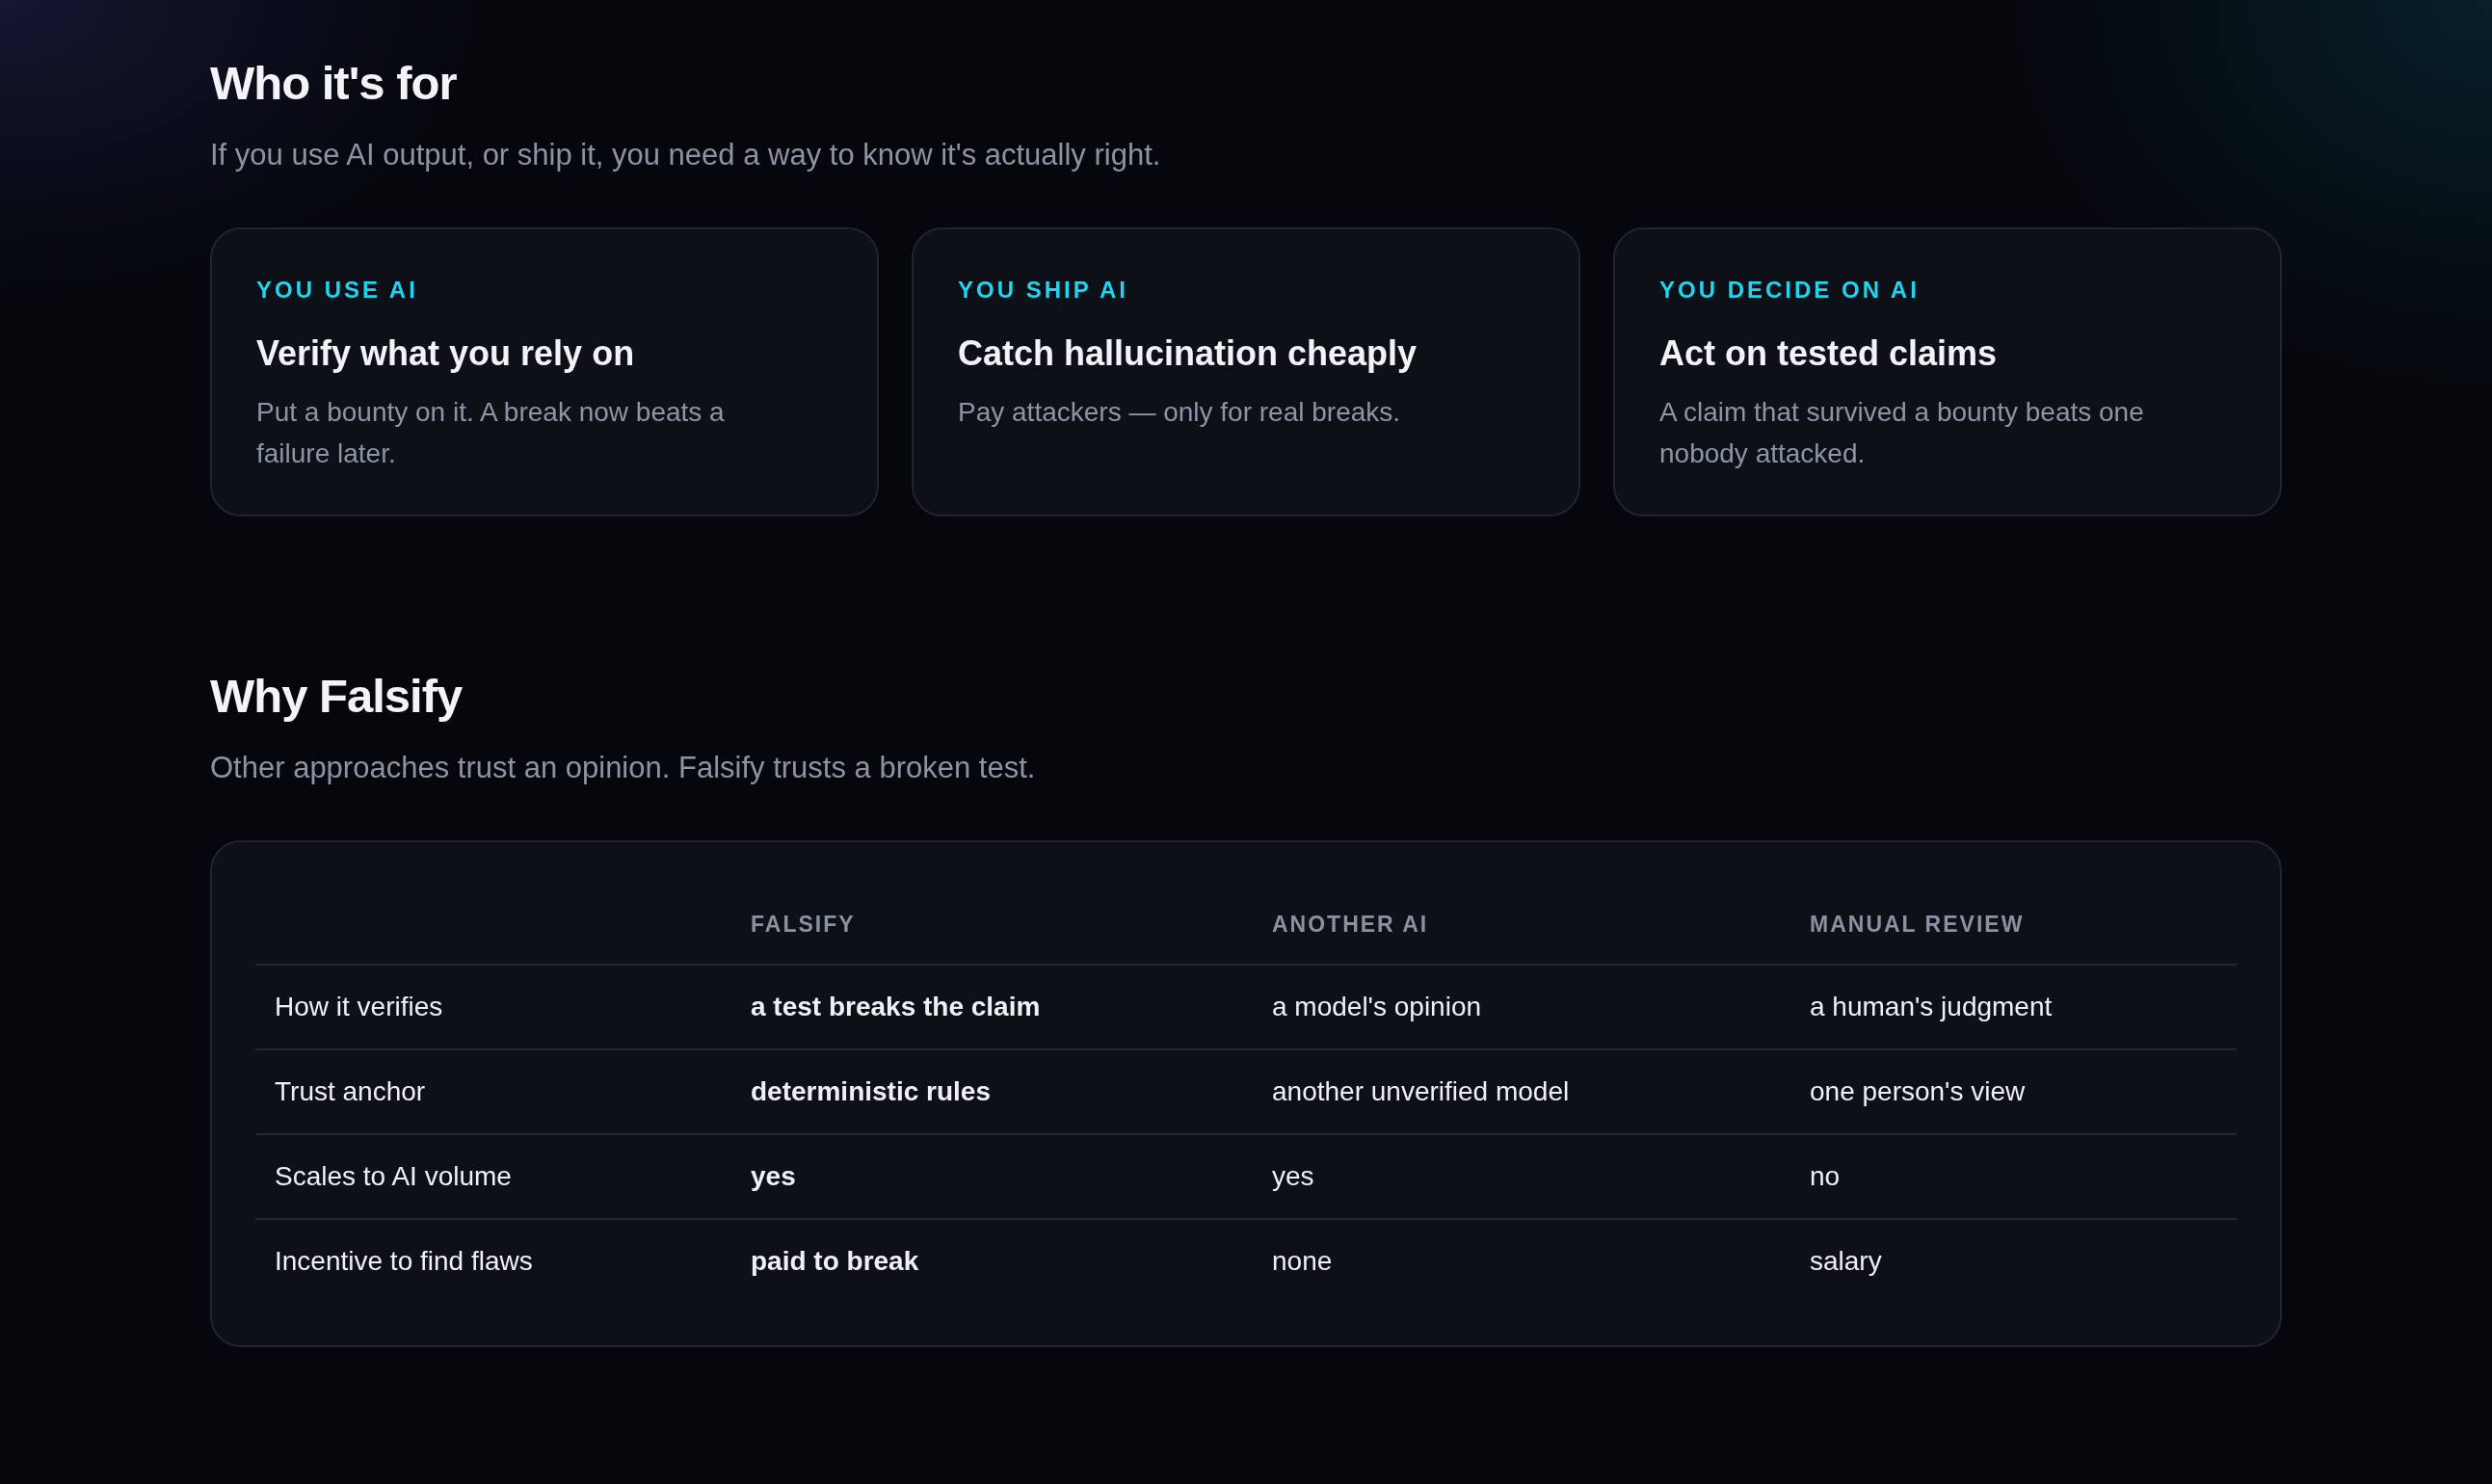 Image resolution: width=2492 pixels, height=1484 pixels. I want to click on table-cell-text: one person's view, so click(1919, 1091).